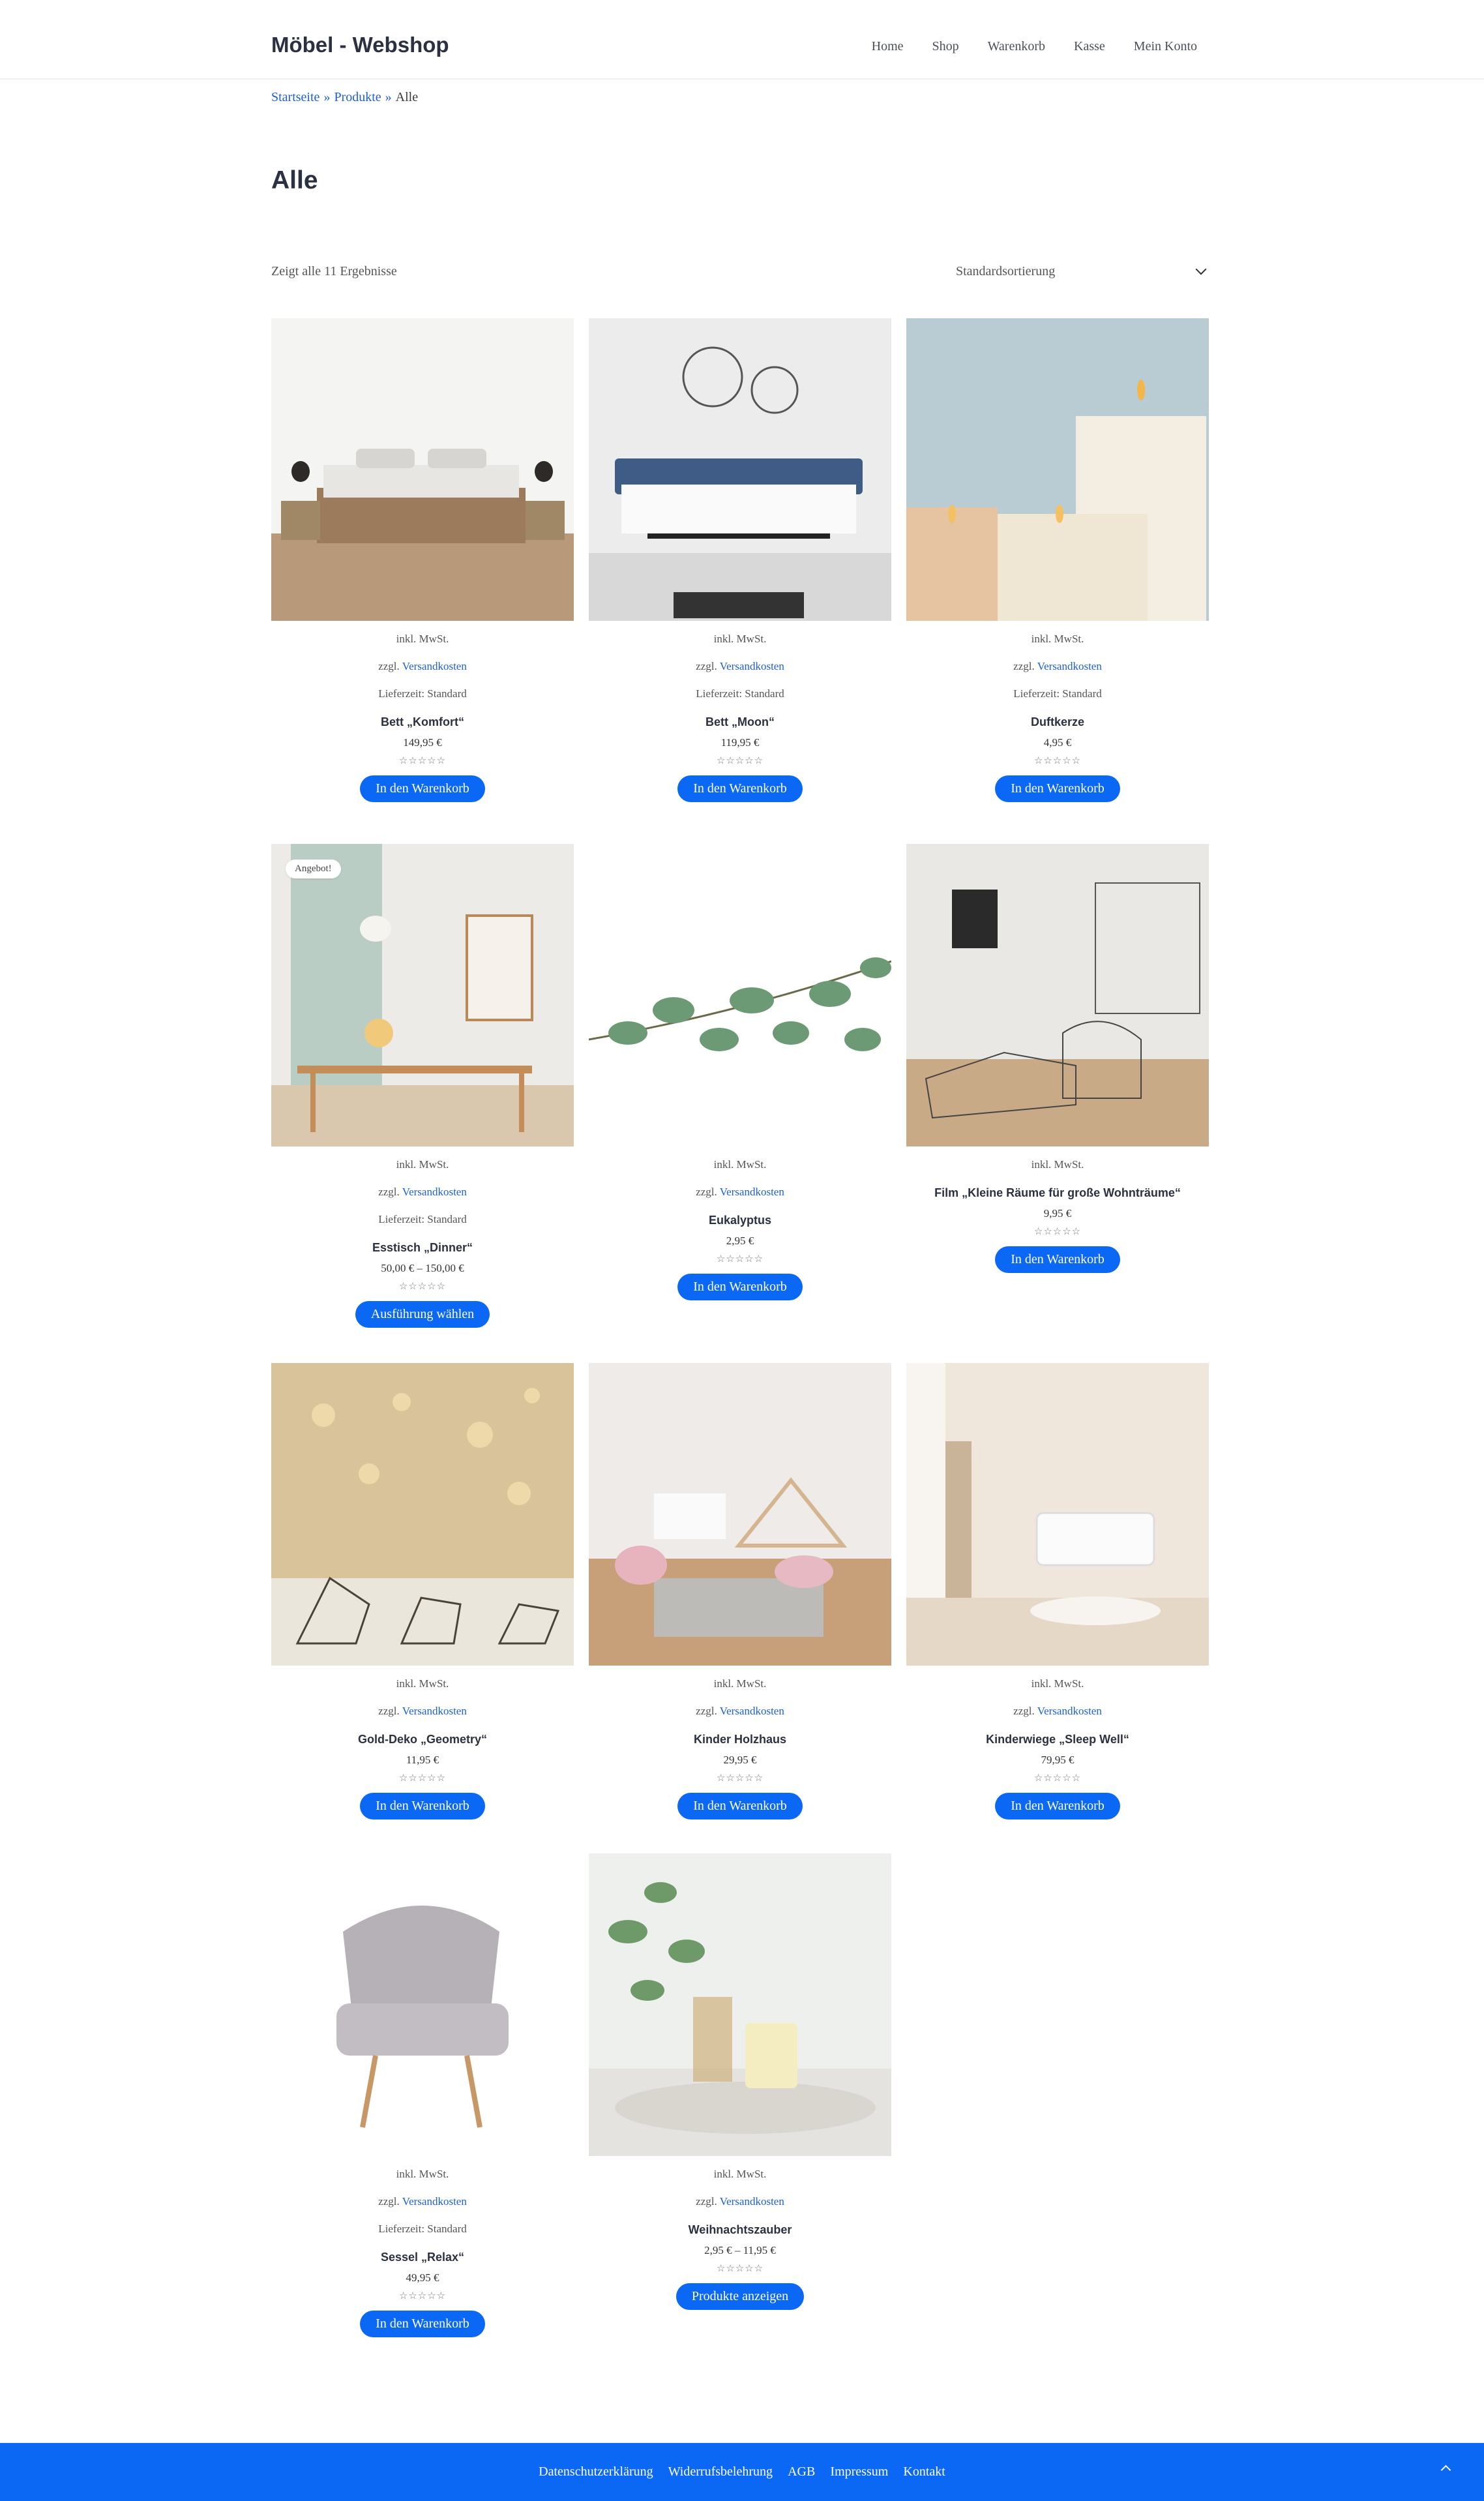 Image resolution: width=1484 pixels, height=2501 pixels. I want to click on product-price: 2,95 € – 11,95 €, so click(740, 2250).